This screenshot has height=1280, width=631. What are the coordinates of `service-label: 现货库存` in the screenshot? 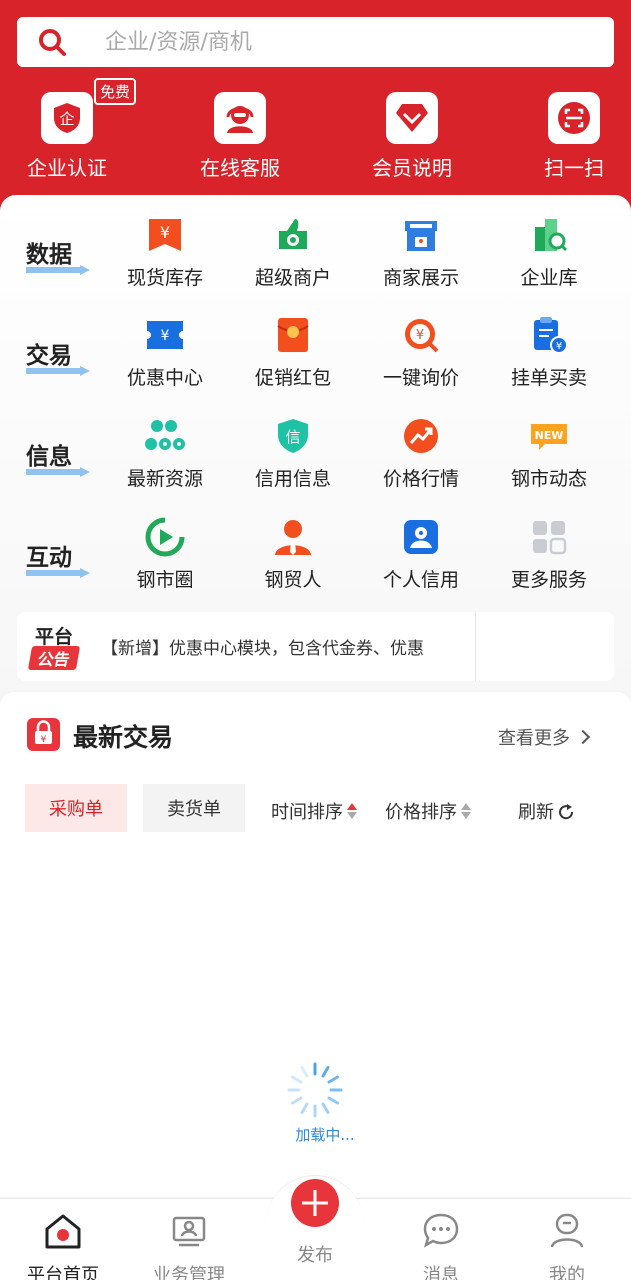 It's located at (164, 278).